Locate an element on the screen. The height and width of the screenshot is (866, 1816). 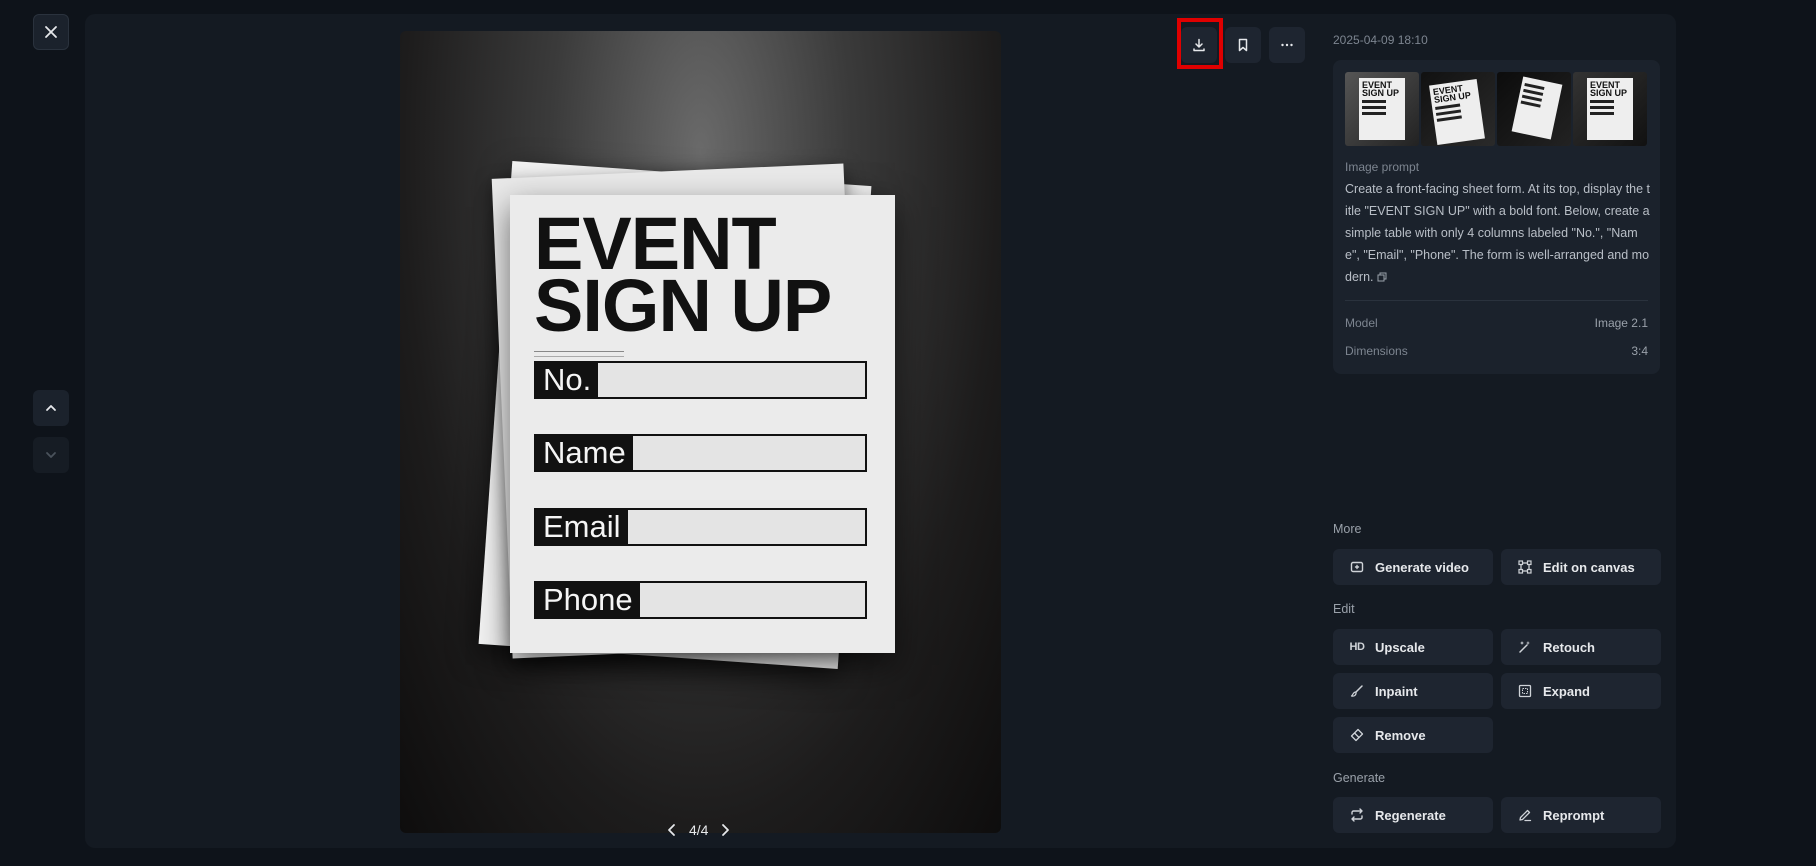
reprompt-button: Reprompt is located at coordinates (1581, 815).